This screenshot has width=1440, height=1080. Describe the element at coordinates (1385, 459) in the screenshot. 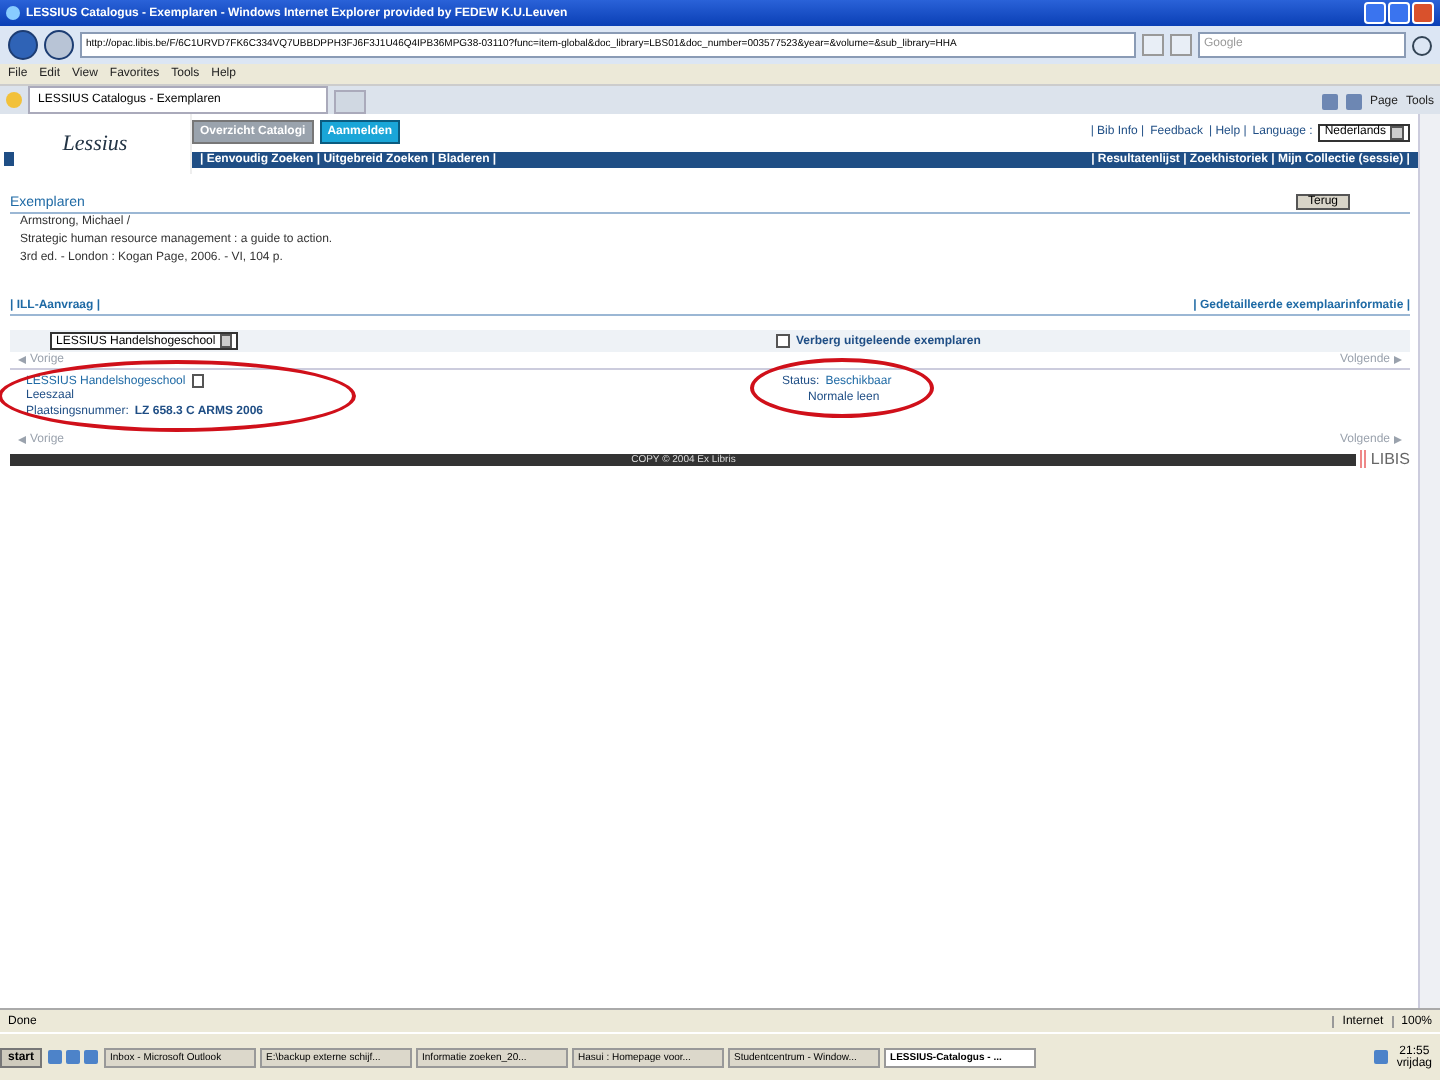

I see `libis-logo: LIBIS` at that location.